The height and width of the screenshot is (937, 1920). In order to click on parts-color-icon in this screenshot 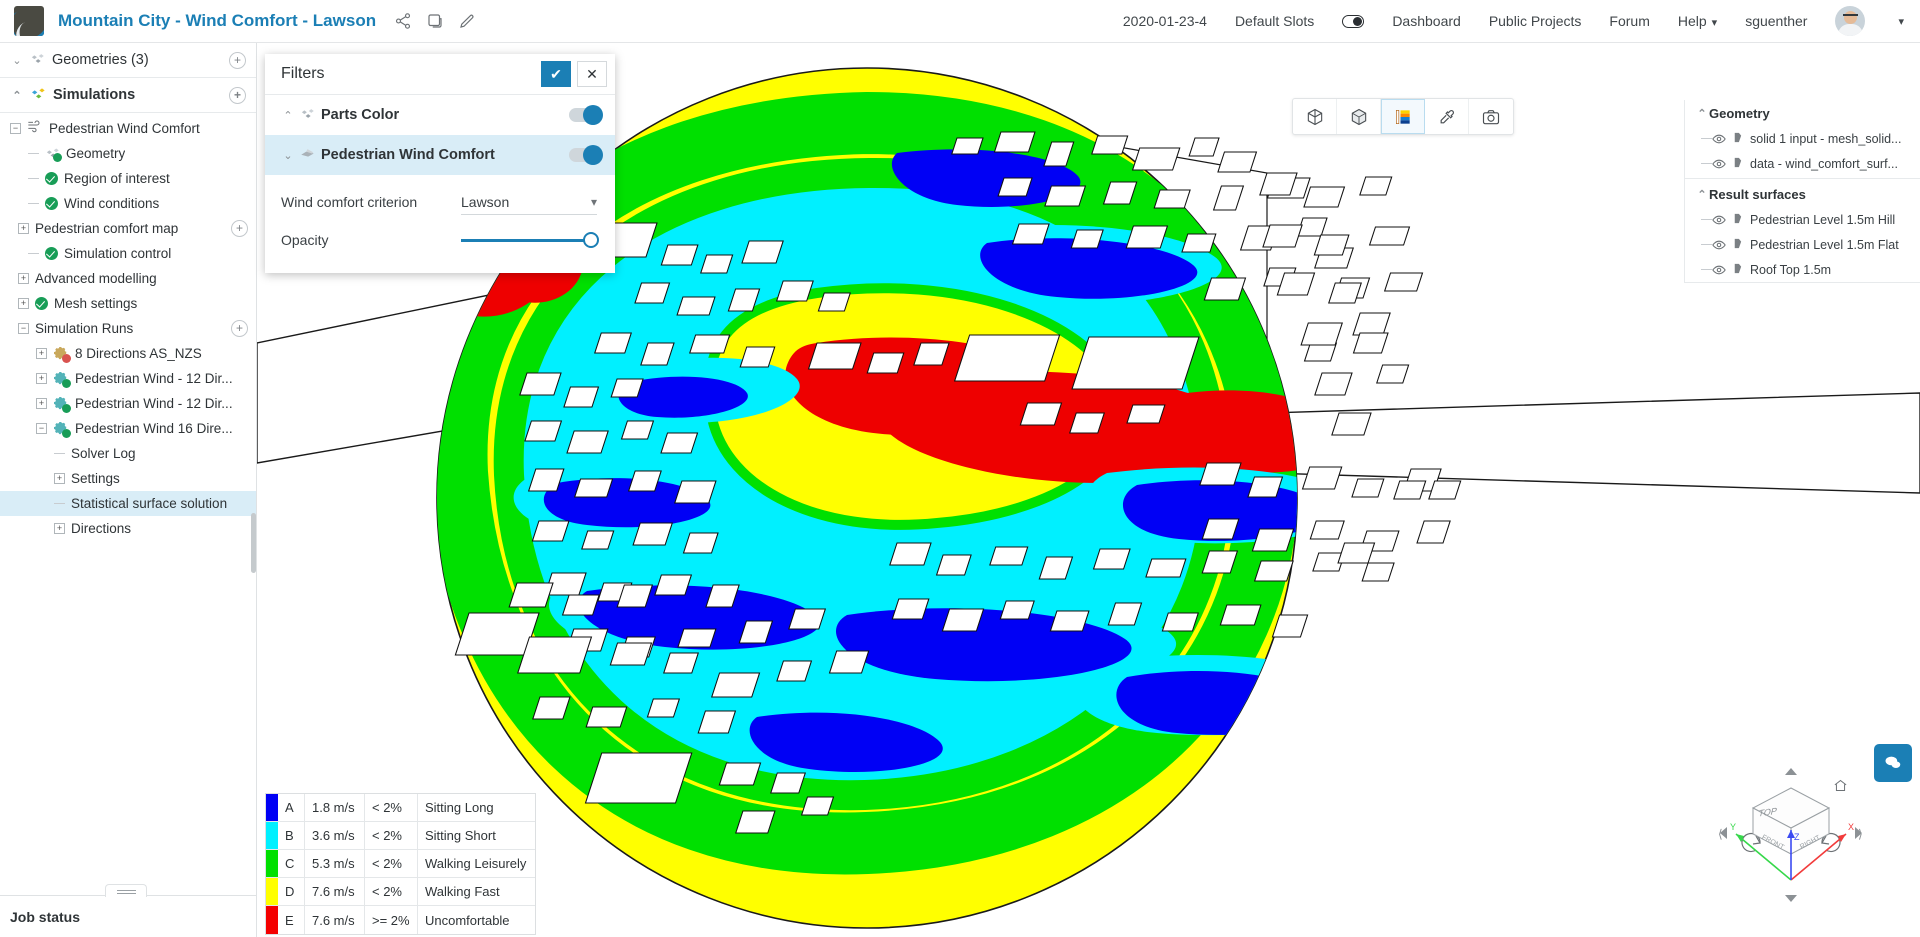, I will do `click(307, 115)`.